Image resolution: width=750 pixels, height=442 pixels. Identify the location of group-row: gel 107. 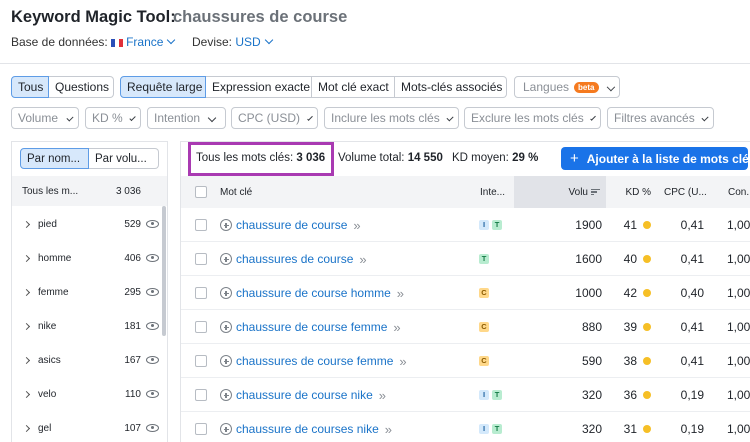
(89, 426).